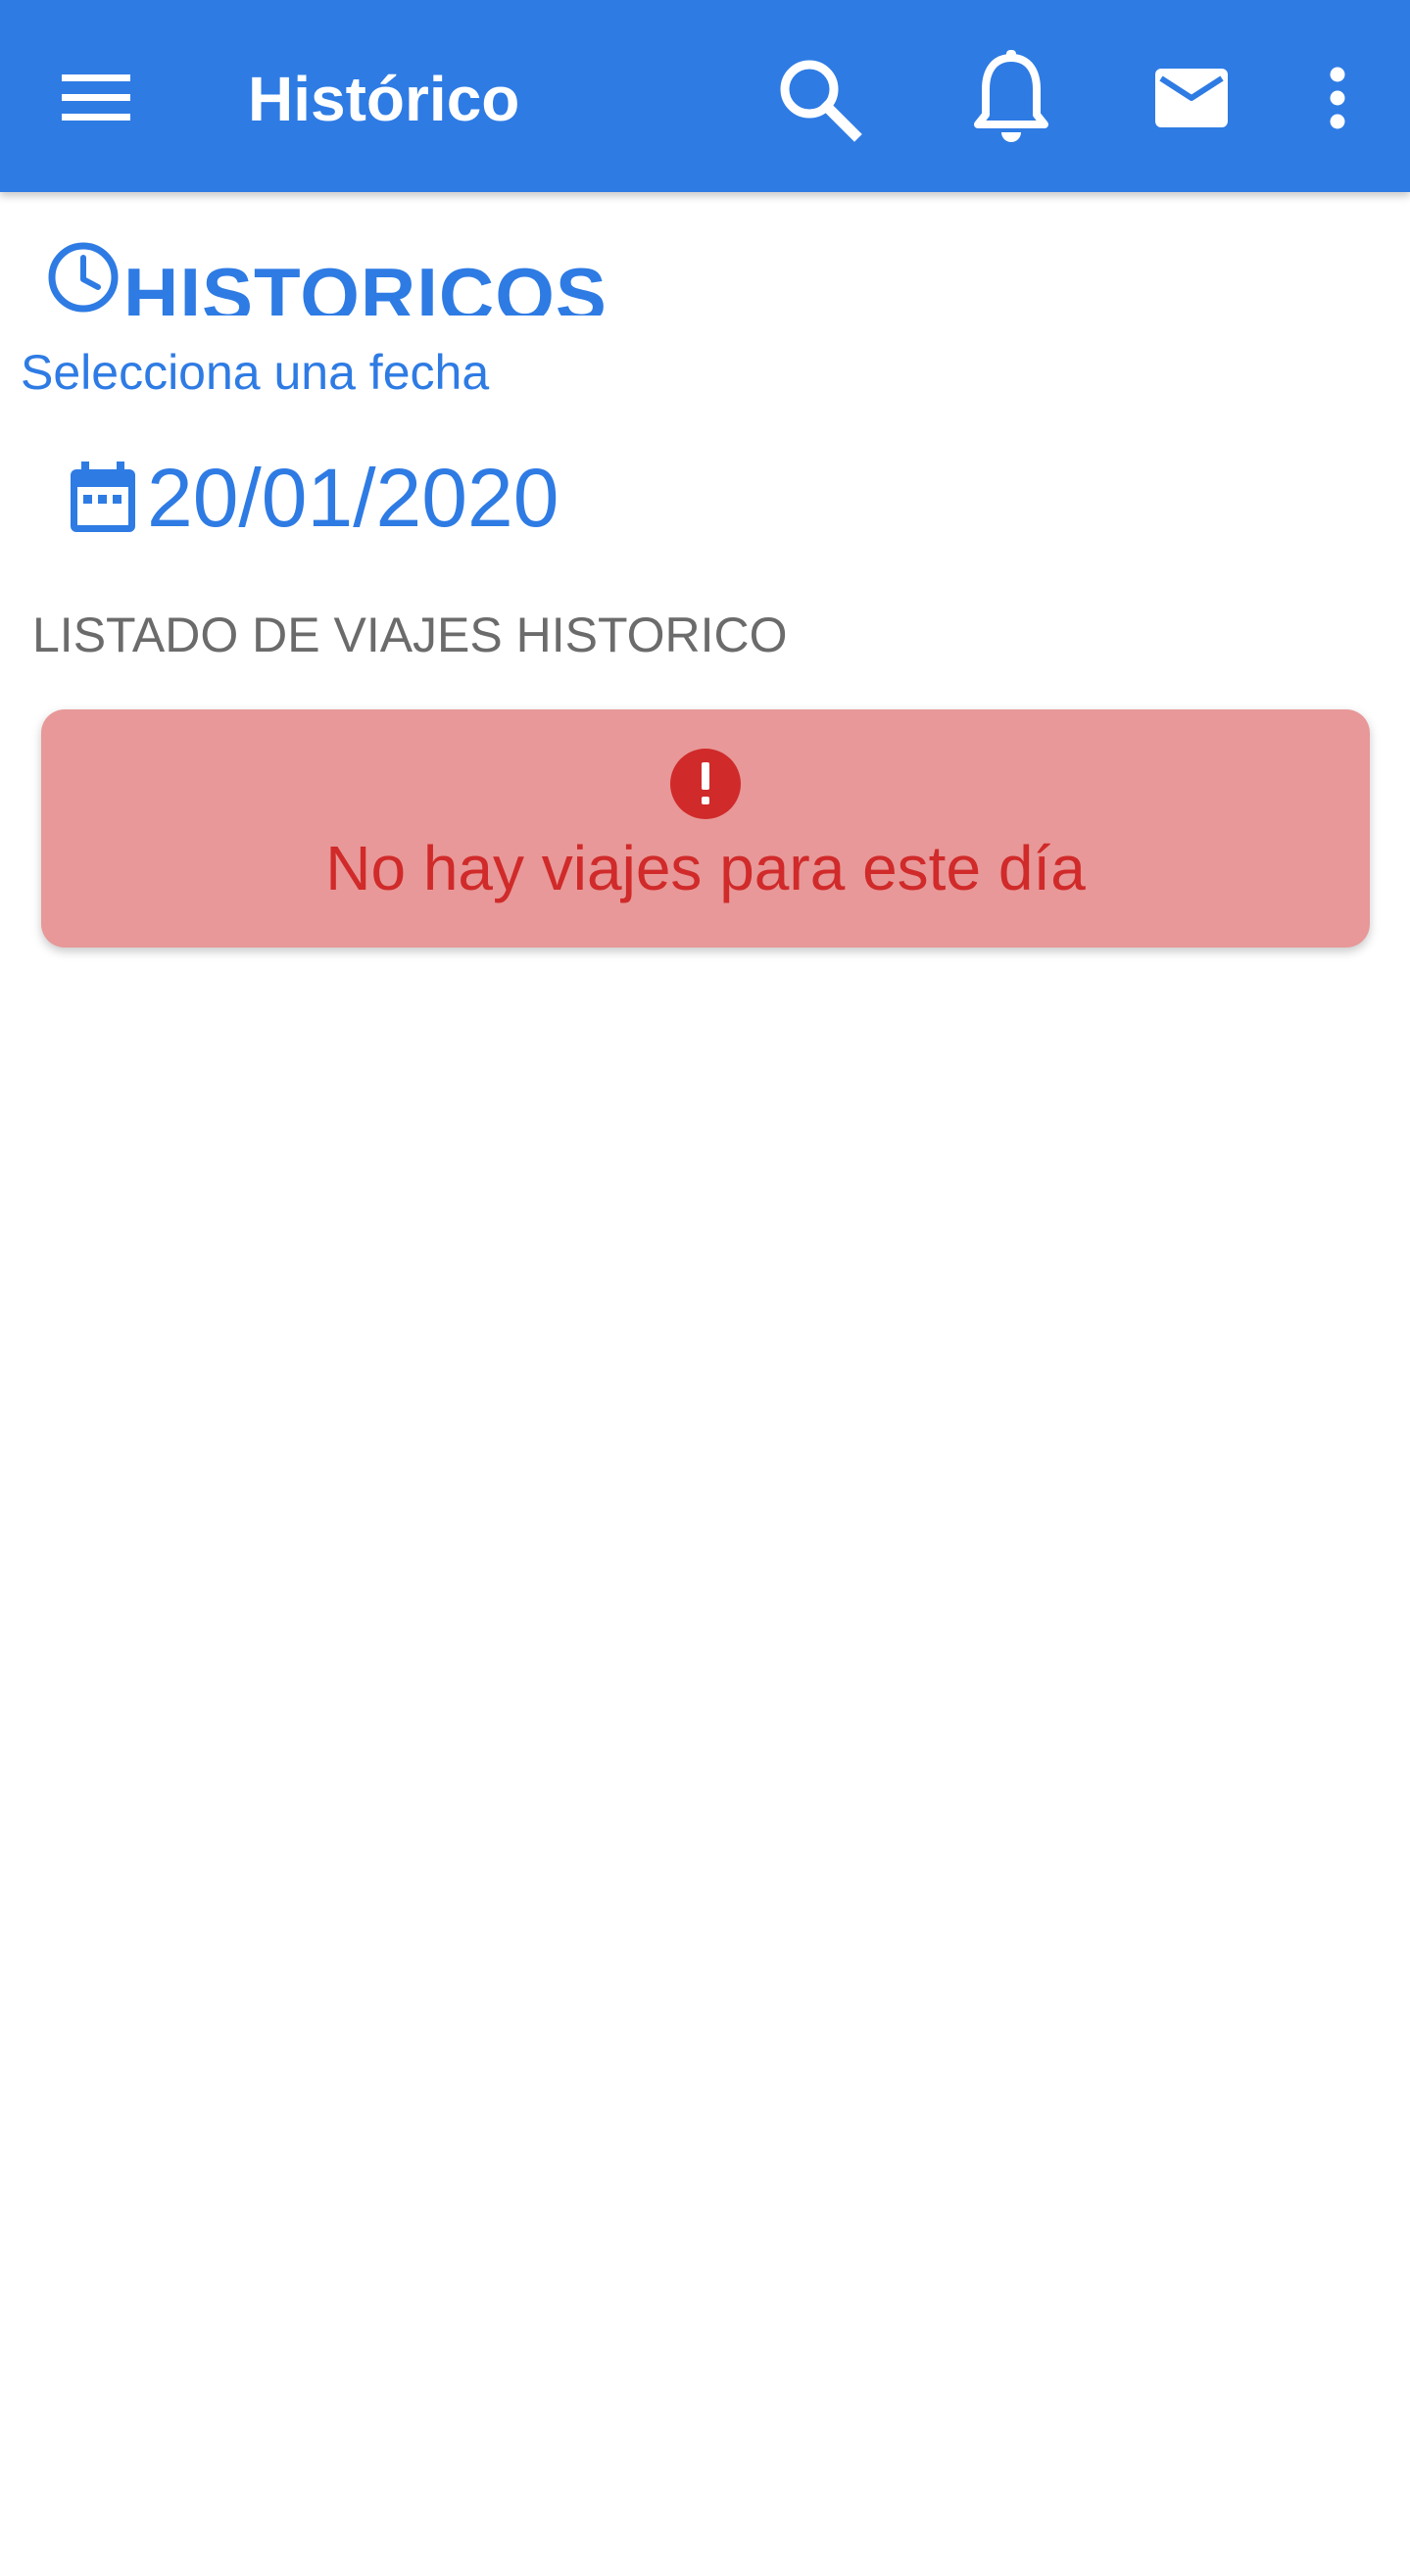 This screenshot has width=1410, height=2576. Describe the element at coordinates (705, 96) in the screenshot. I see `app-bar: Histórico` at that location.